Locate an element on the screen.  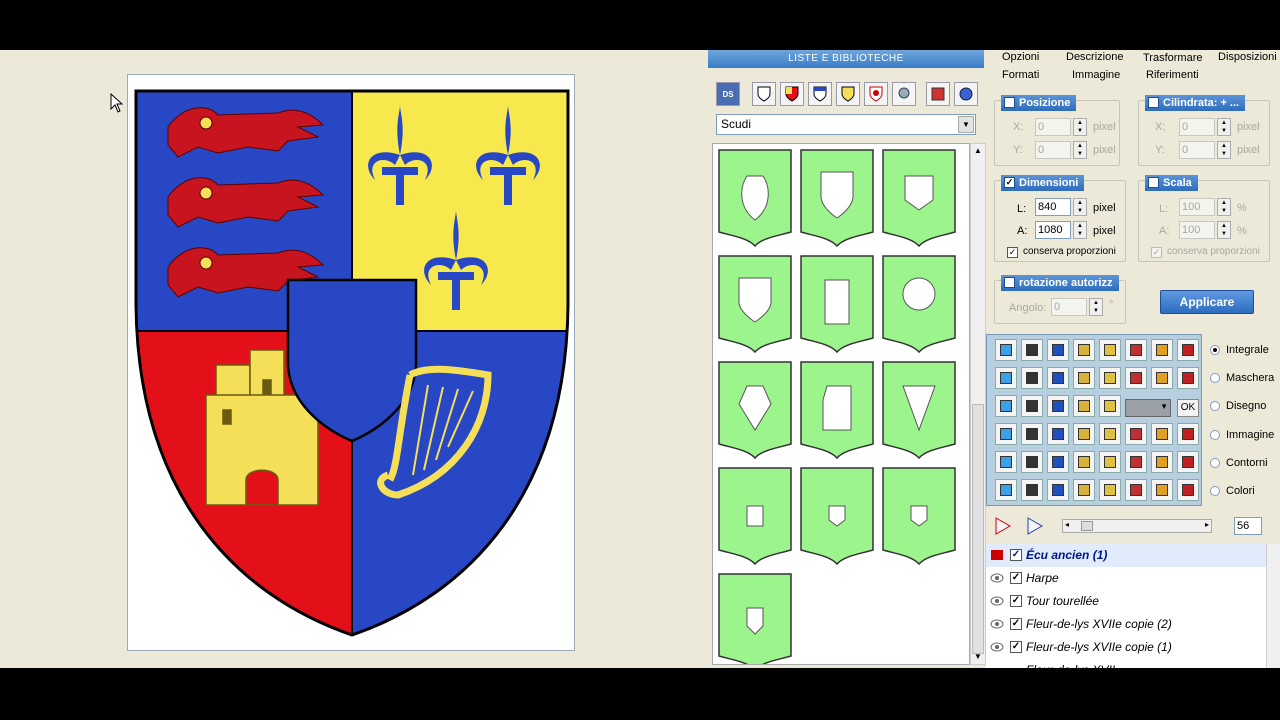
scroll-left-icon: ◂ is located at coordinates (1067, 524).